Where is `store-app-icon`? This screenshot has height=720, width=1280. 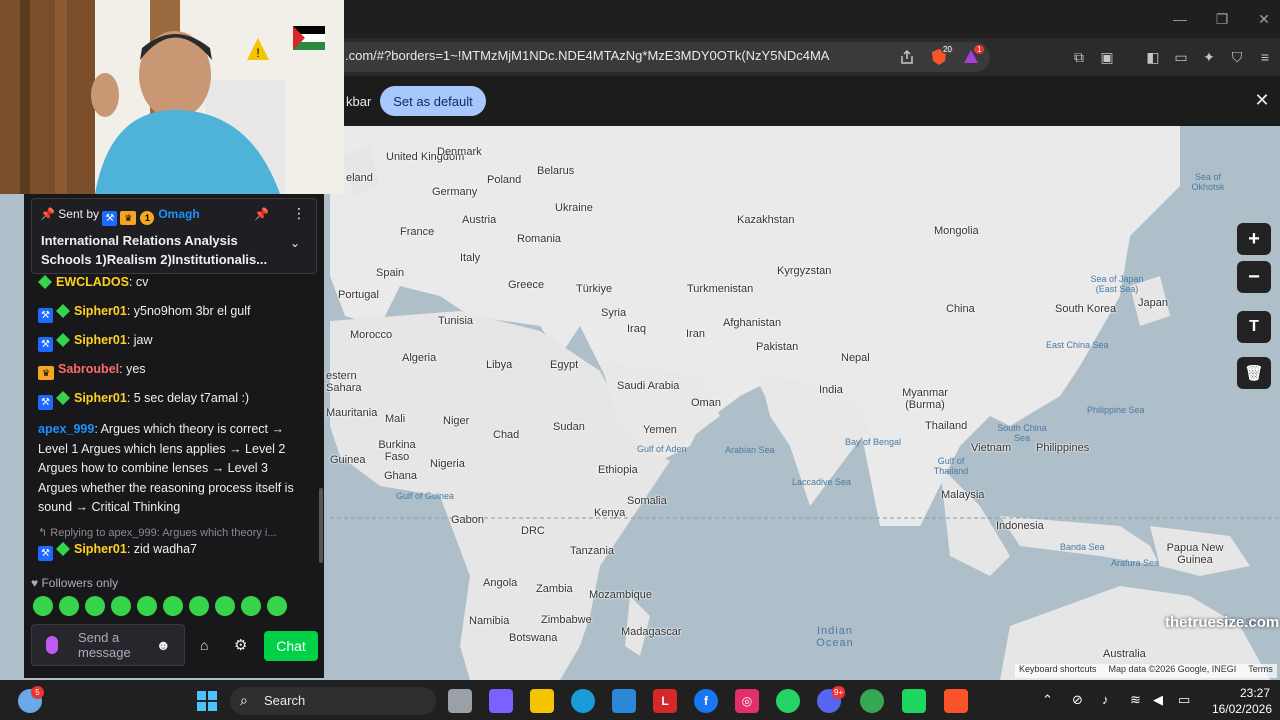
store-app-icon is located at coordinates (624, 701).